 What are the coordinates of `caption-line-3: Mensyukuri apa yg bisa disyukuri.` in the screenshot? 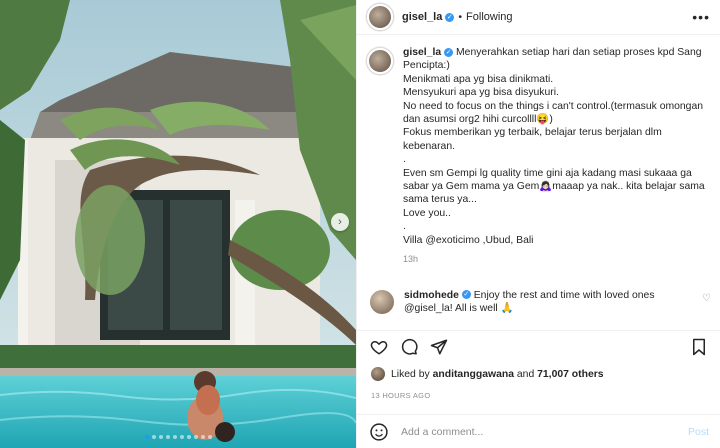 It's located at (481, 93).